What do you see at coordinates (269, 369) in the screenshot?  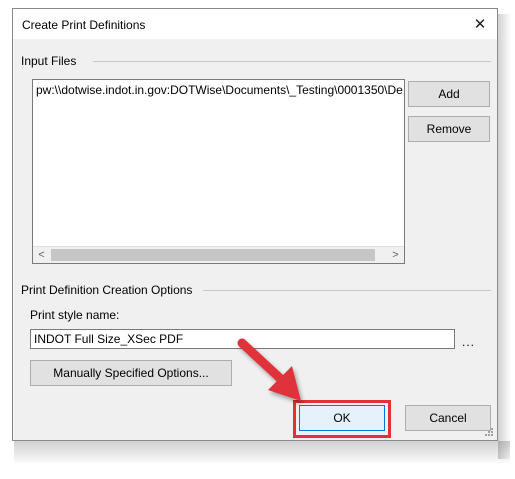 I see `red-arrow-icon` at bounding box center [269, 369].